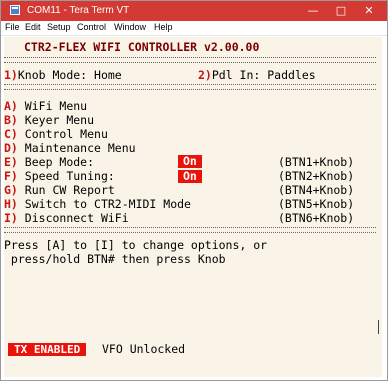 This screenshot has width=388, height=381. Describe the element at coordinates (12, 27) in the screenshot. I see `menu-file: File` at that location.